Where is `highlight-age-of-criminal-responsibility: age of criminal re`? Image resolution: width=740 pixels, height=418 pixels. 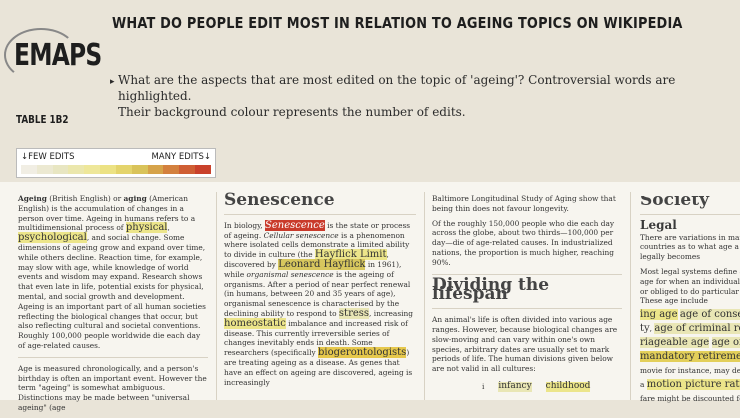 highlight-age-of-criminal-responsibility: age of criminal re is located at coordinates (697, 329).